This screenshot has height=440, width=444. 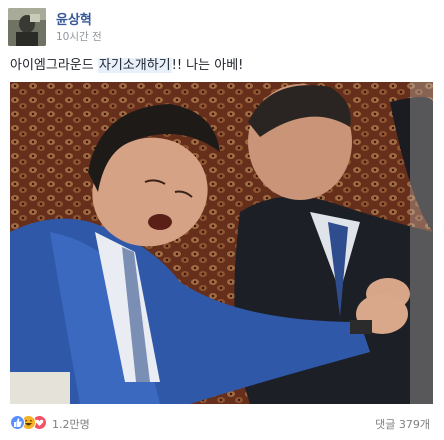 I want to click on caption-highlight: 자기소개하기, so click(x=134, y=65).